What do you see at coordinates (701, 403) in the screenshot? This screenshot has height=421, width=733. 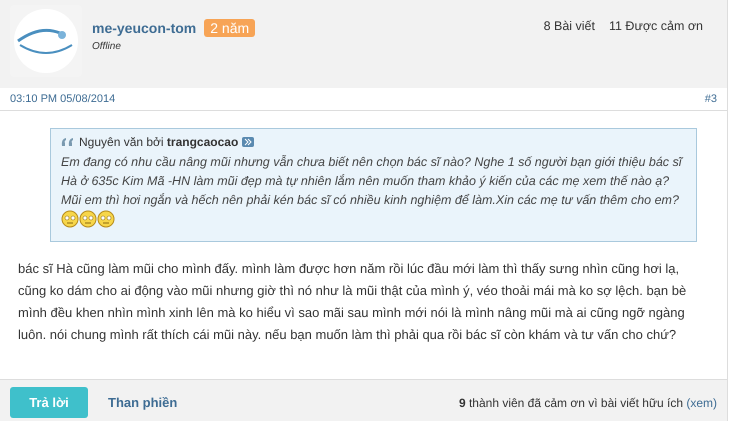 I see `view-thanks-link: (xem)` at bounding box center [701, 403].